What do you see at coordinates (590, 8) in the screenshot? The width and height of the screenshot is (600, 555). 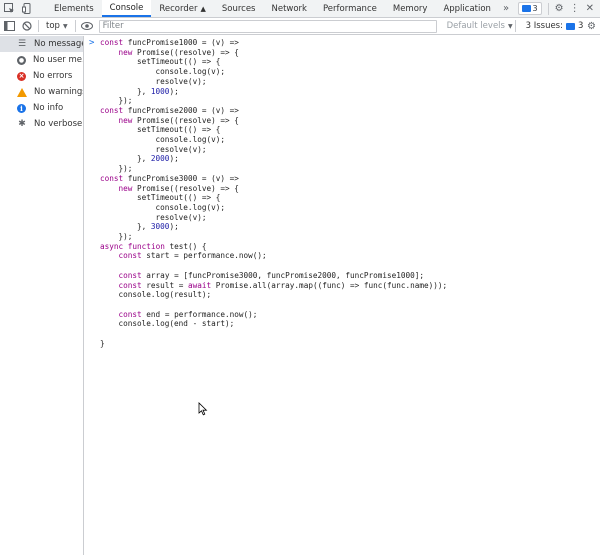 I see `close-devtools-icon: ✕` at bounding box center [590, 8].